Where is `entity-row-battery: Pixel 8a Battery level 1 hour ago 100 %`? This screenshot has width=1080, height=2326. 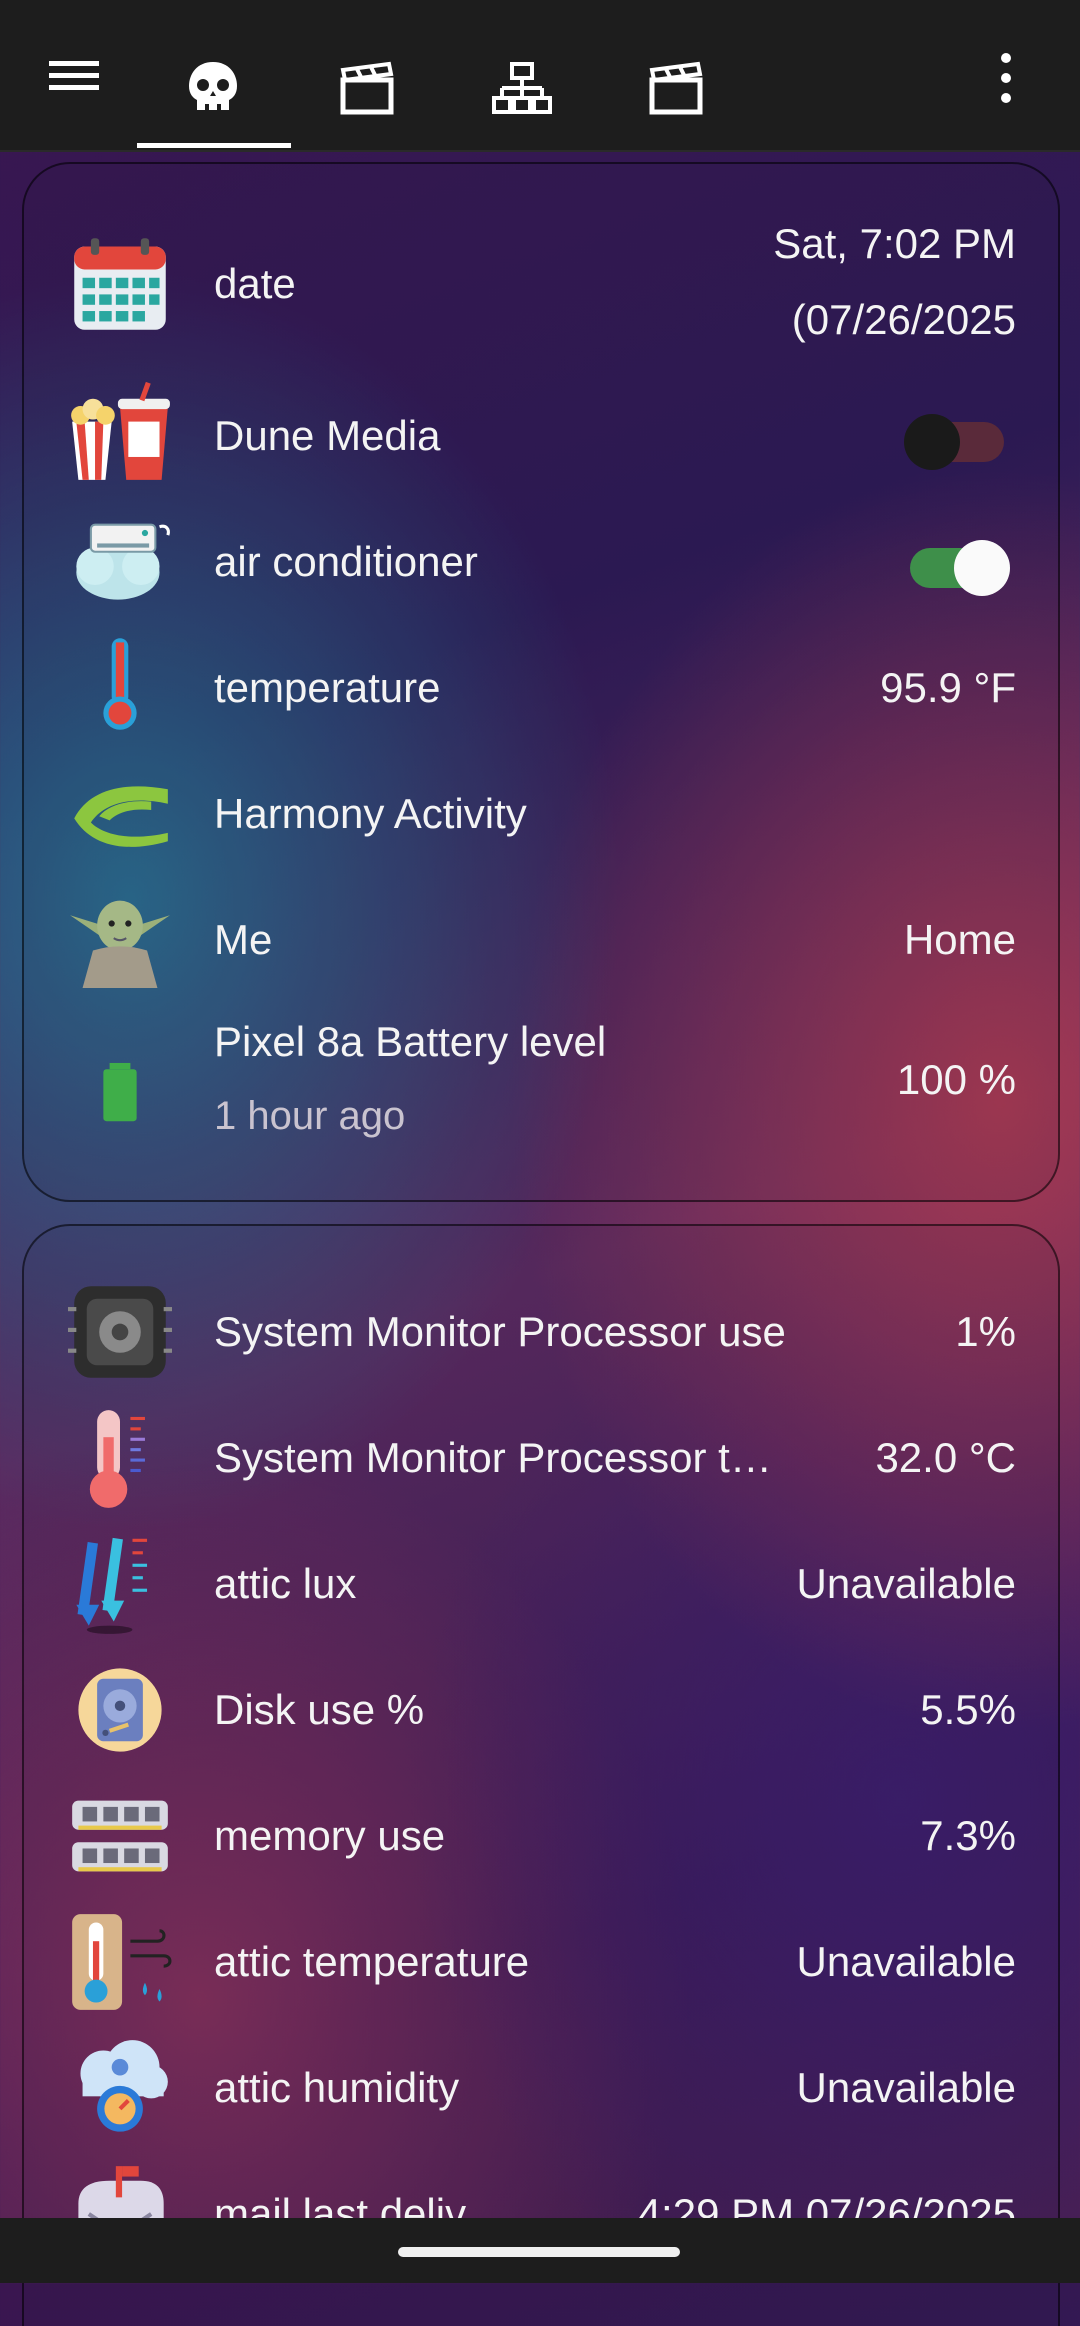 entity-row-battery: Pixel 8a Battery level 1 hour ago 100 % is located at coordinates (541, 1090).